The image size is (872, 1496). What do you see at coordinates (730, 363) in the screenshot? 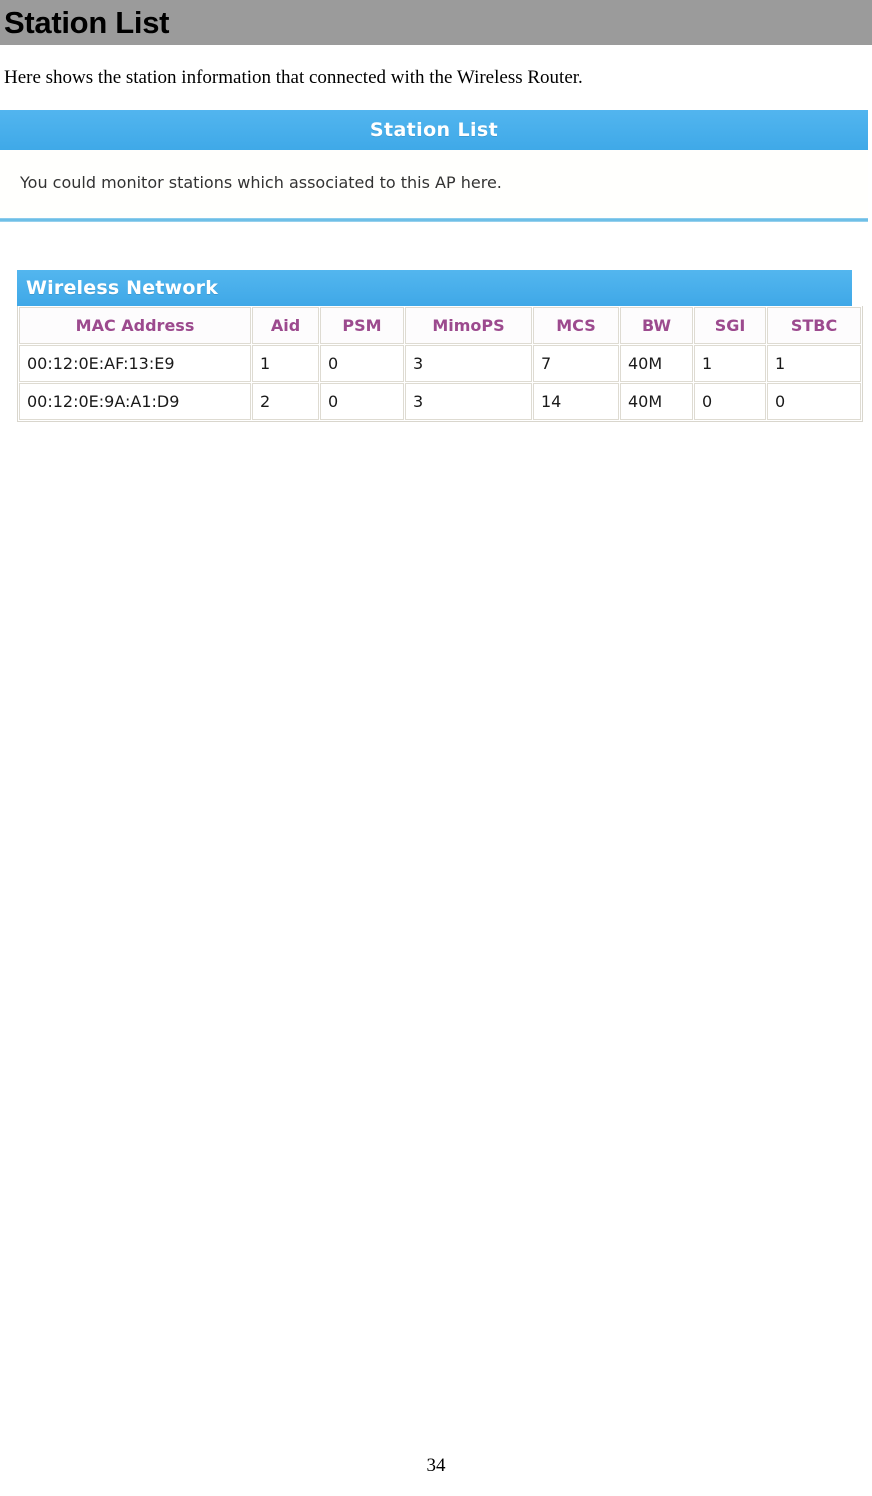
I see `cell-sgi: 1` at bounding box center [730, 363].